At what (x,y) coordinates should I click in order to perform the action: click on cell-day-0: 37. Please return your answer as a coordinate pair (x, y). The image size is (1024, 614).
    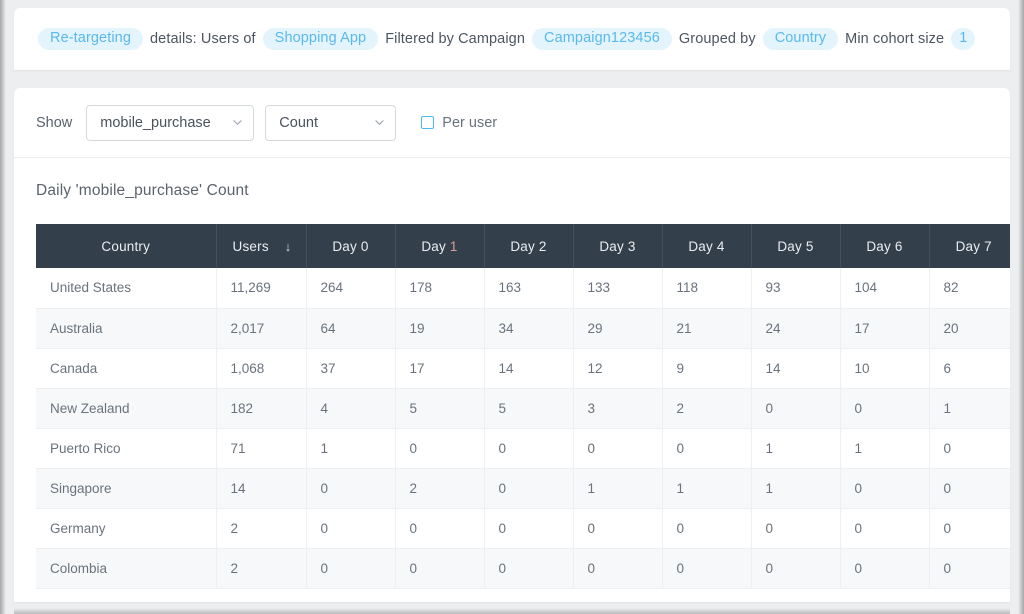
    Looking at the image, I should click on (351, 368).